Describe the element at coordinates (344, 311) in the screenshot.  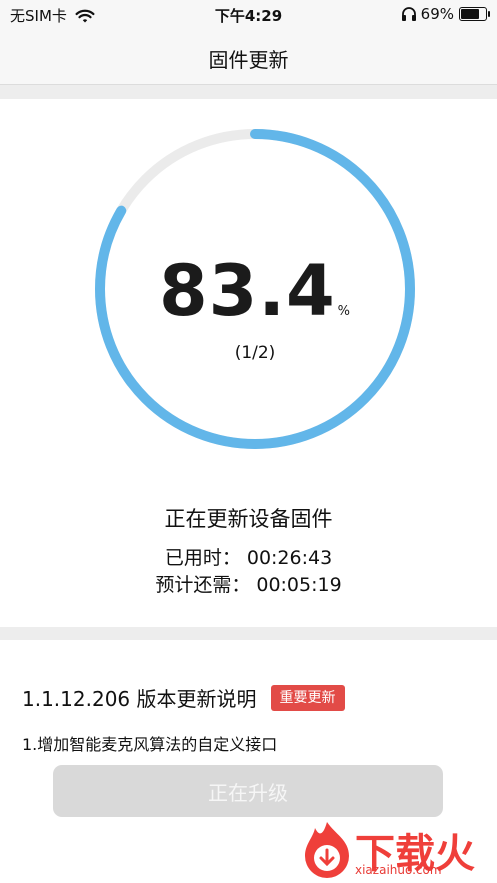
I see `progress-unit: %` at that location.